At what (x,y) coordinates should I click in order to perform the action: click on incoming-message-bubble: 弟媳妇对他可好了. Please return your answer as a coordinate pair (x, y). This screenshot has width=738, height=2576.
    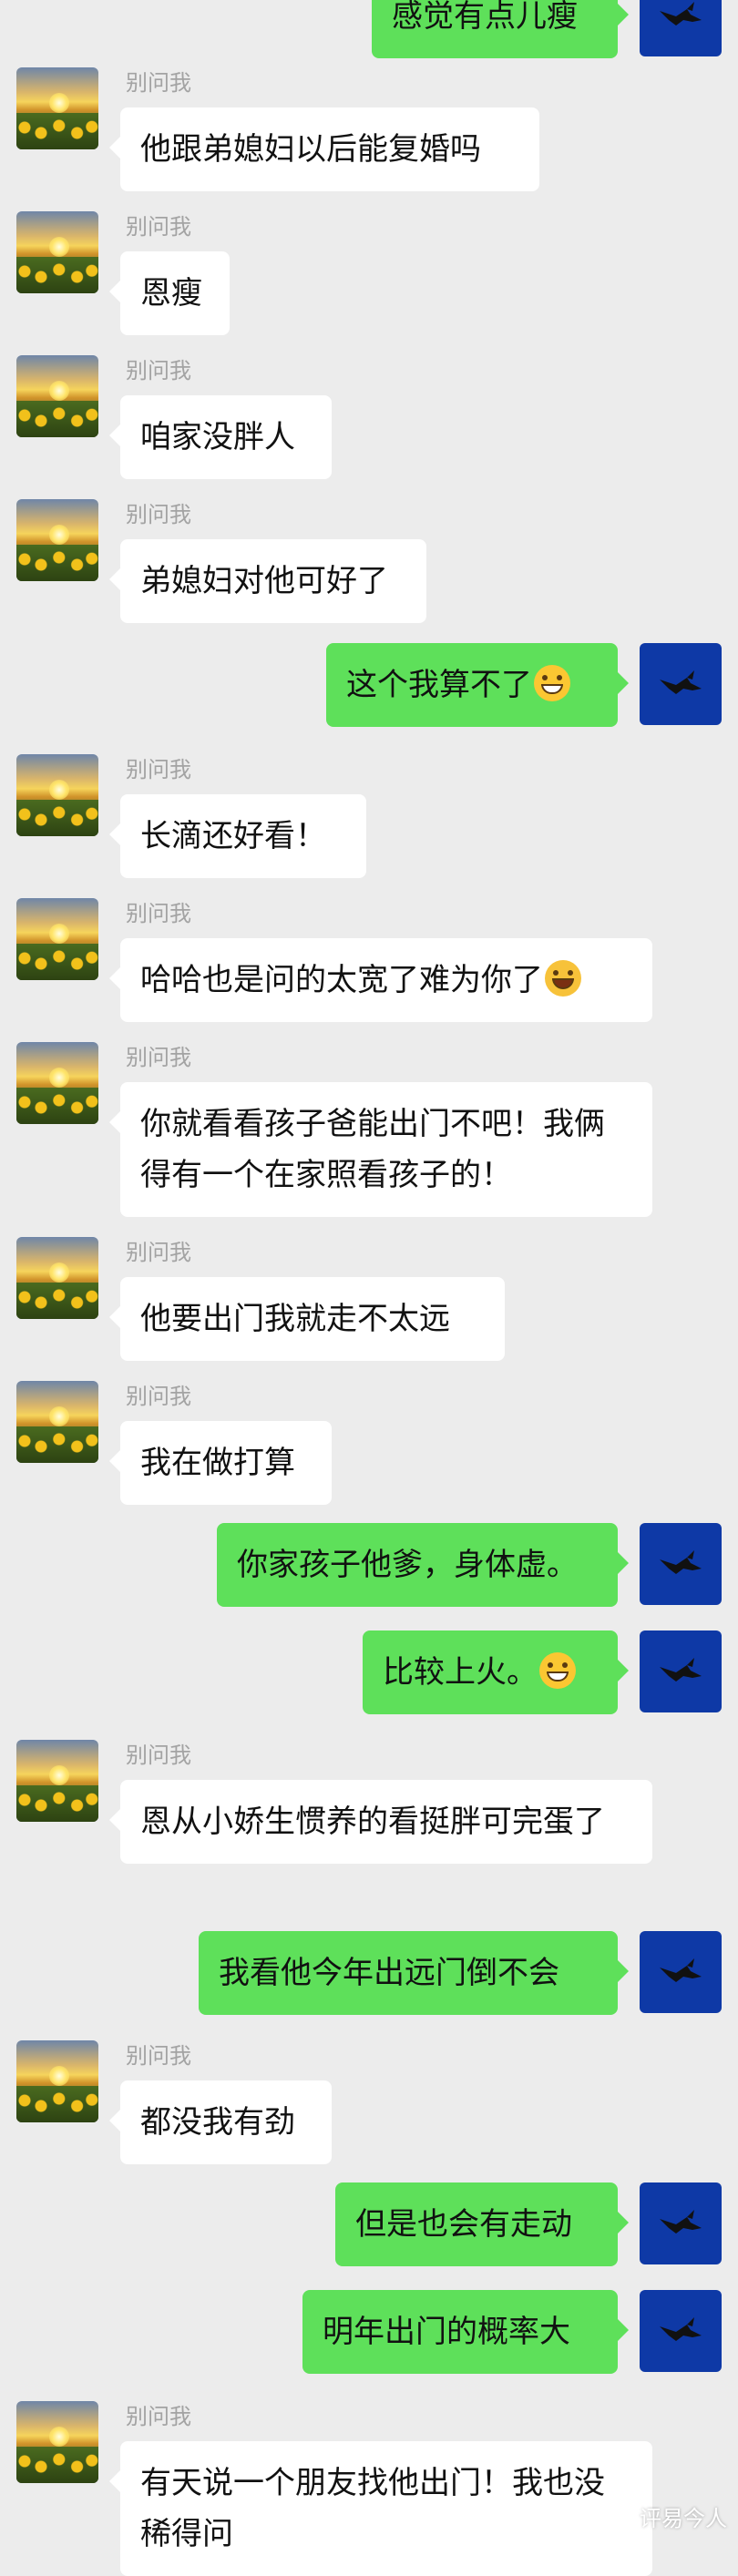
    Looking at the image, I should click on (267, 581).